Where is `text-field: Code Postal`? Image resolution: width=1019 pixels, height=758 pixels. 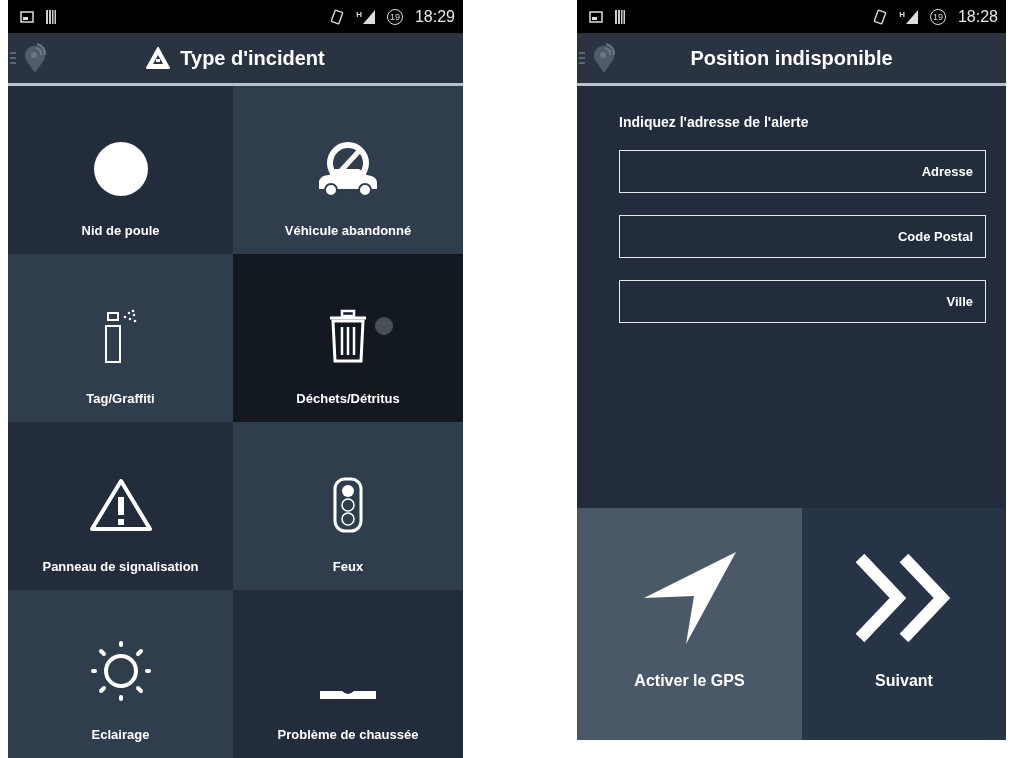
text-field: Code Postal is located at coordinates (802, 236).